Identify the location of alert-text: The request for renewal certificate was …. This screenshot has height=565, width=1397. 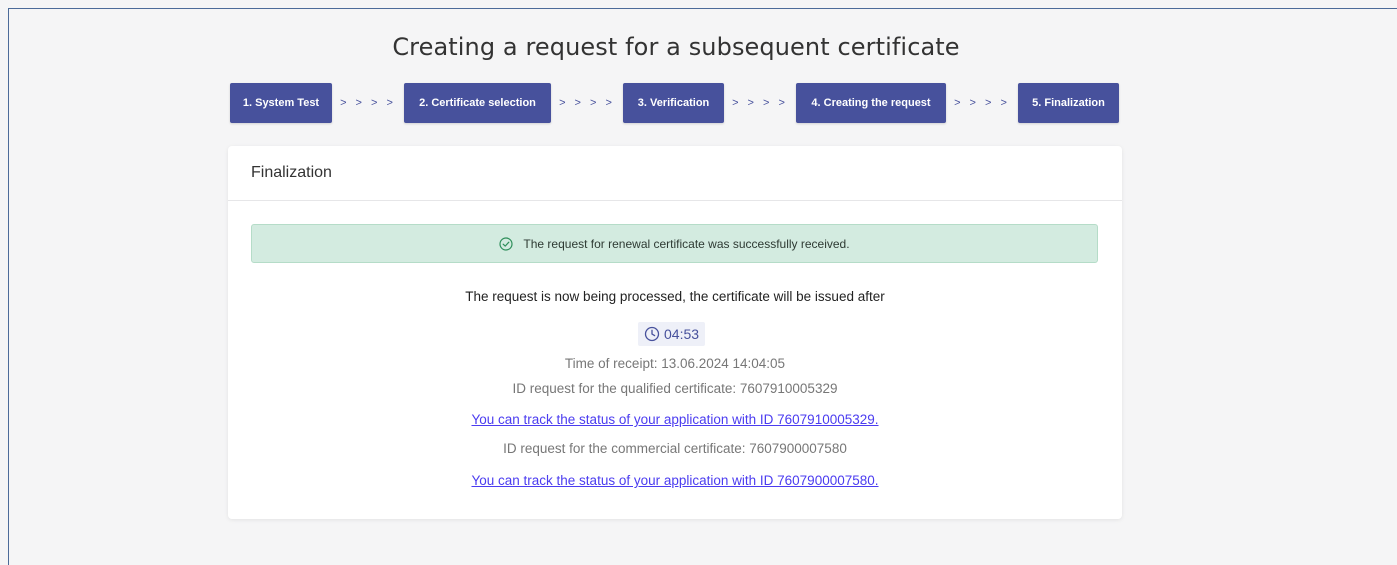
(686, 243).